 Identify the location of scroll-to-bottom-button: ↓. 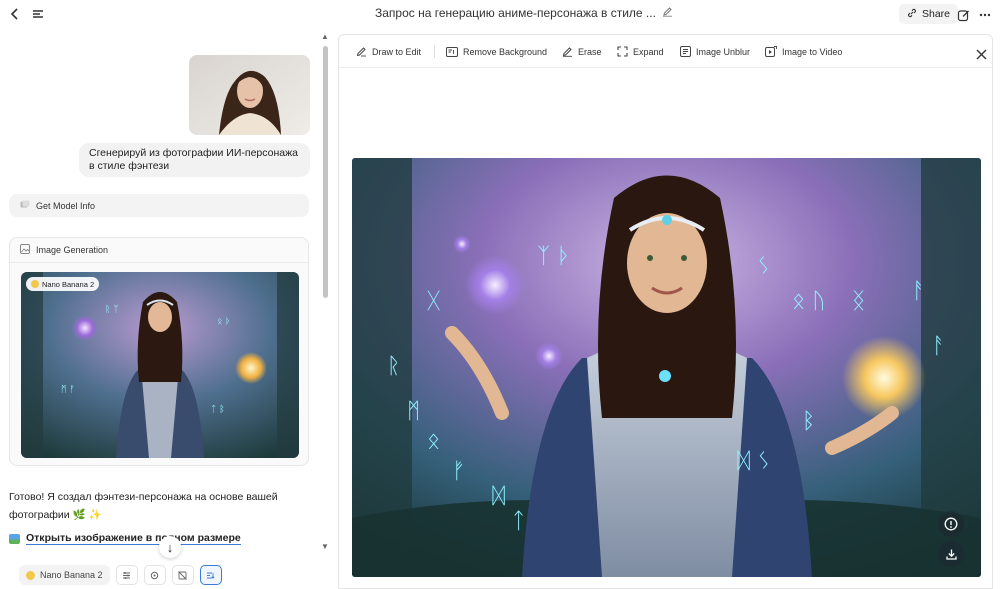
(170, 547).